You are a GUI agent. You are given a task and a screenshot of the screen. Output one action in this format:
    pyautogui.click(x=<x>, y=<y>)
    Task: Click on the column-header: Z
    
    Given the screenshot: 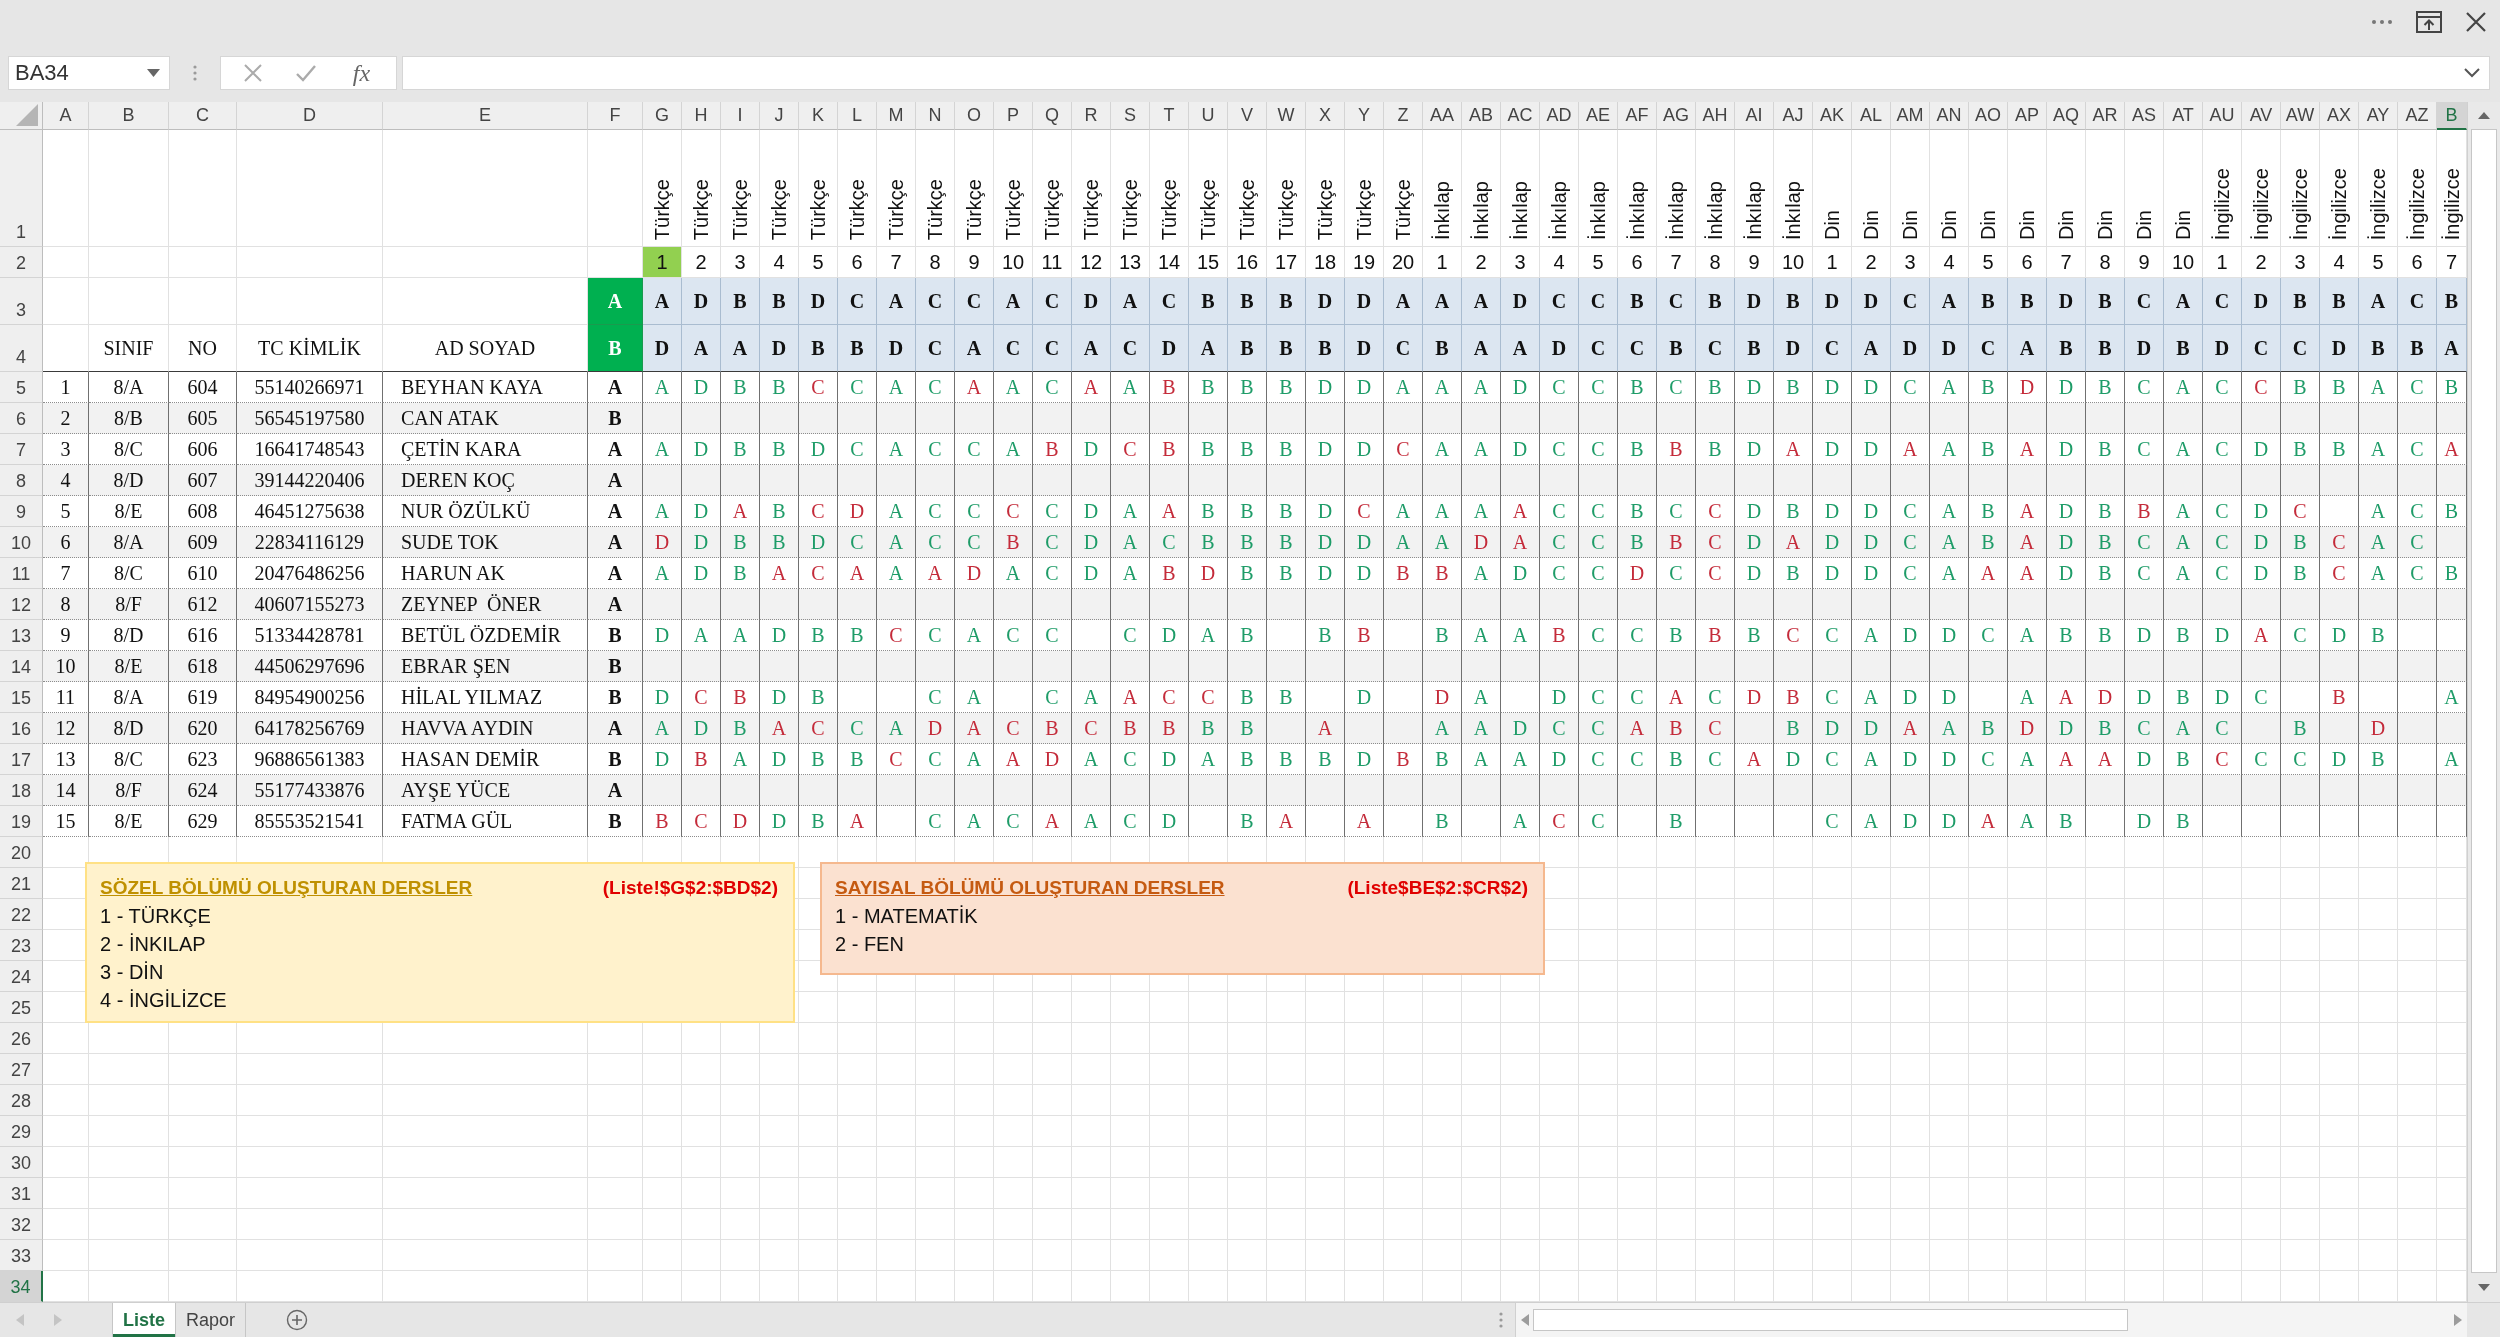 What is the action you would take?
    pyautogui.click(x=1403, y=116)
    